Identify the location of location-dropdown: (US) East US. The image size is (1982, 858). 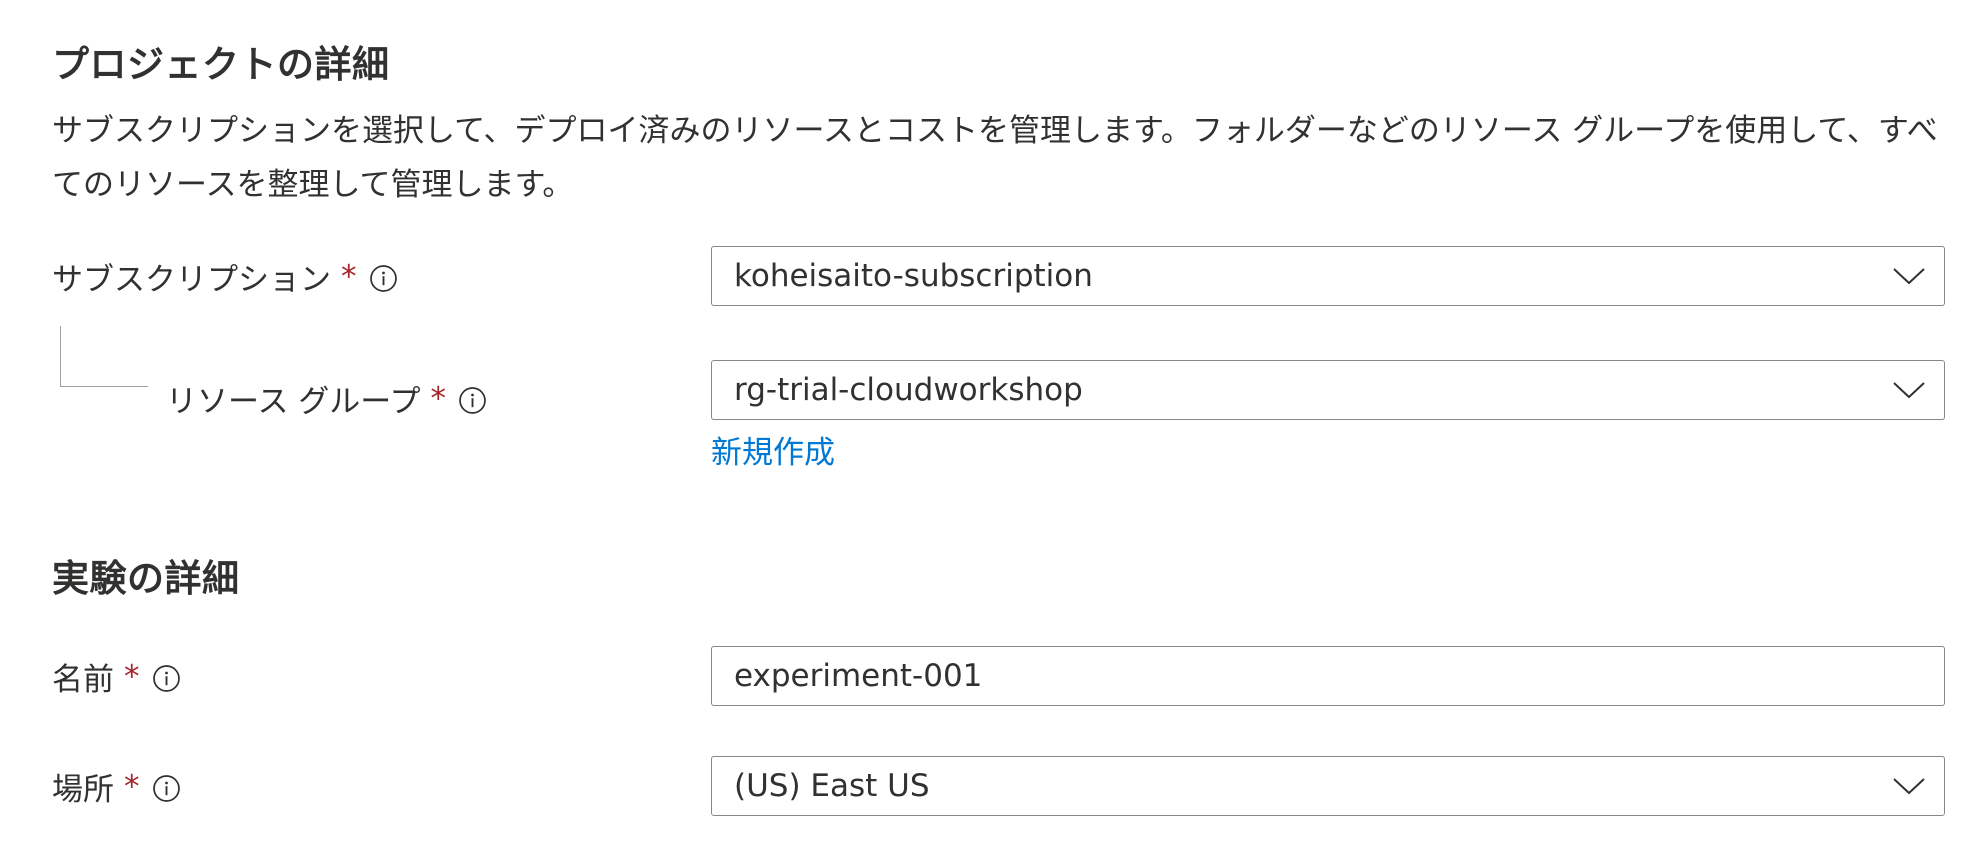
(1328, 786).